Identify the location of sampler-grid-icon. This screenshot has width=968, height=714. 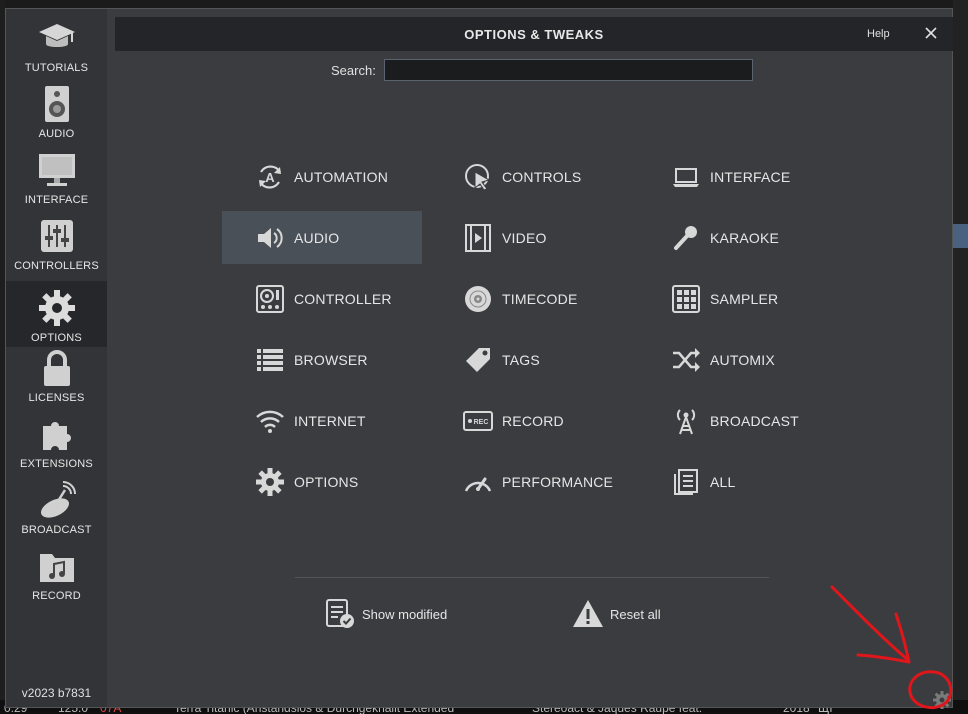
(686, 298).